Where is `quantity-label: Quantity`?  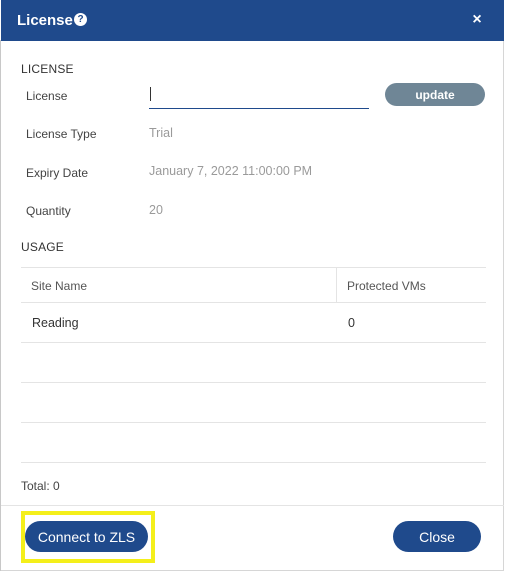 quantity-label: Quantity is located at coordinates (48, 211).